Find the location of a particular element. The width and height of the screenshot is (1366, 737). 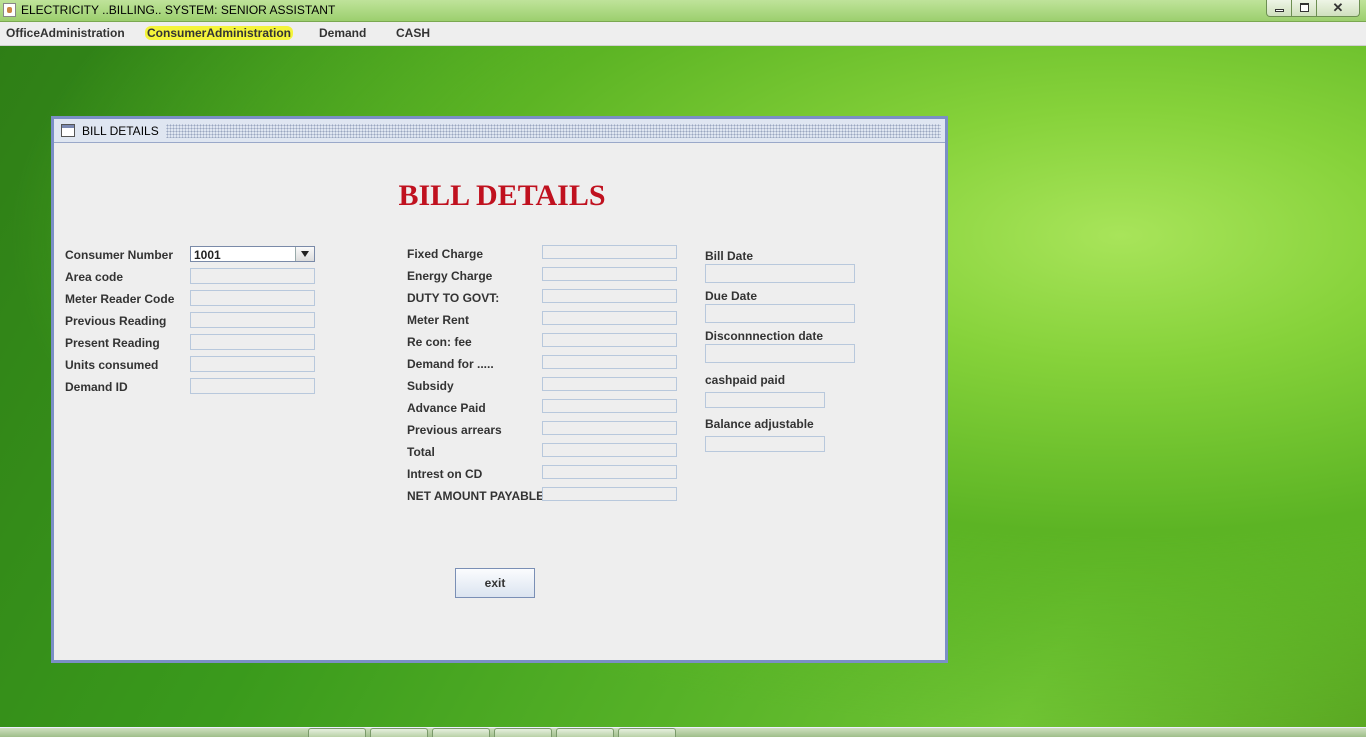

previous-reading-label: Previous Reading is located at coordinates (116, 321).